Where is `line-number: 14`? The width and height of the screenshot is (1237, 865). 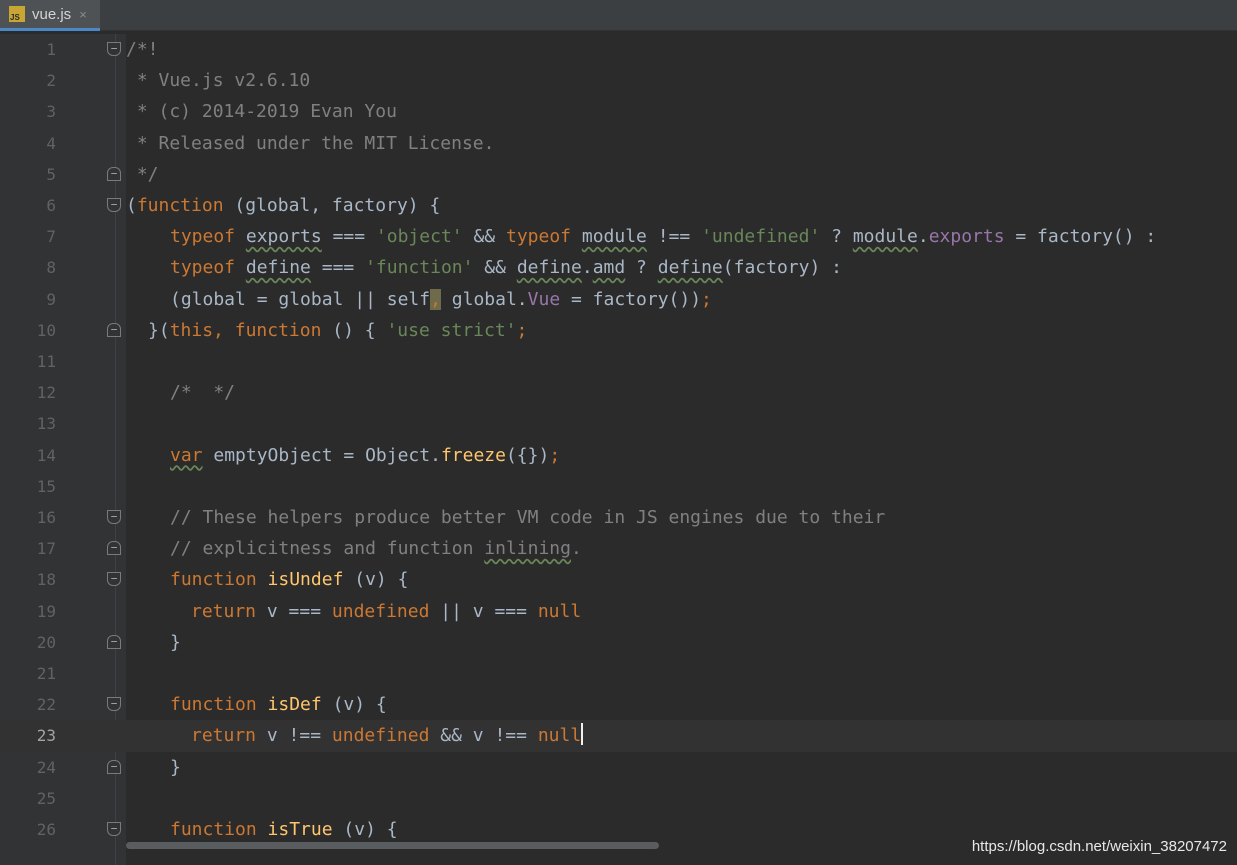
line-number: 14 is located at coordinates (46, 455).